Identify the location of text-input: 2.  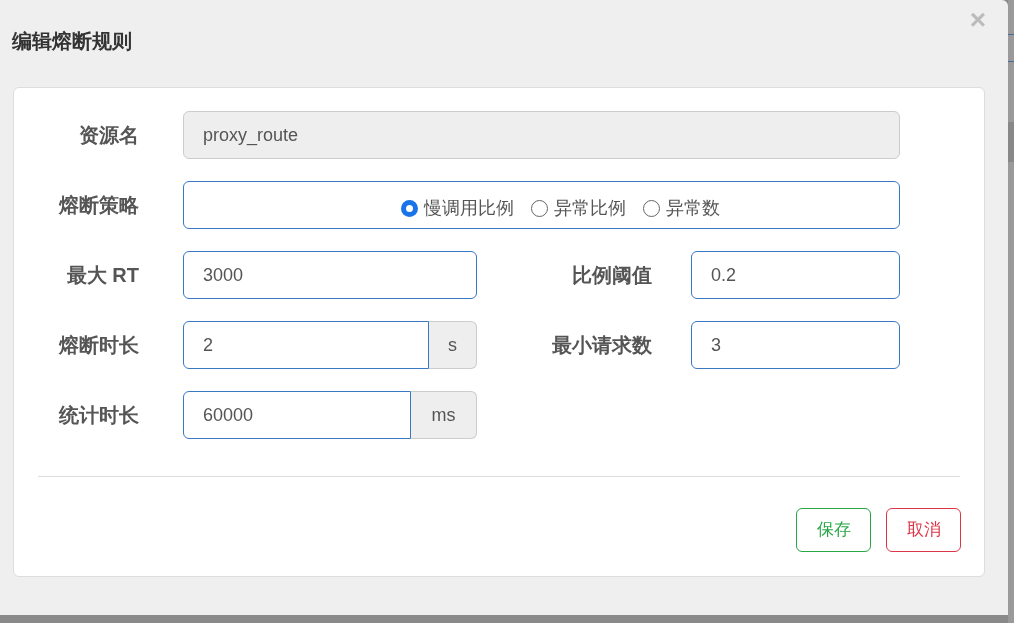
(306, 345).